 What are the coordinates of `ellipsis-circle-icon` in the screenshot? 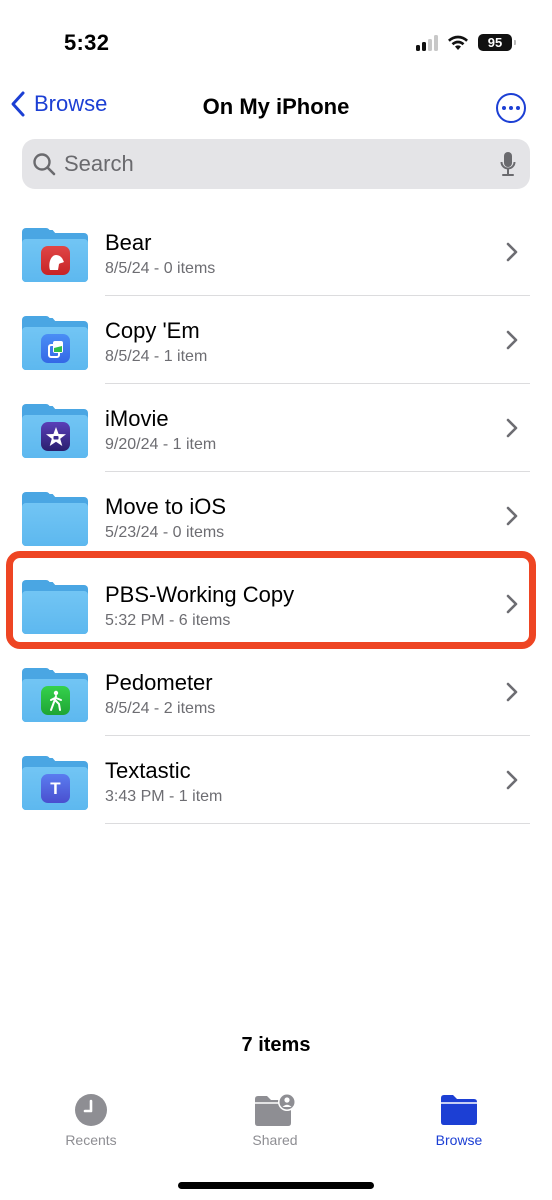 It's located at (504, 108).